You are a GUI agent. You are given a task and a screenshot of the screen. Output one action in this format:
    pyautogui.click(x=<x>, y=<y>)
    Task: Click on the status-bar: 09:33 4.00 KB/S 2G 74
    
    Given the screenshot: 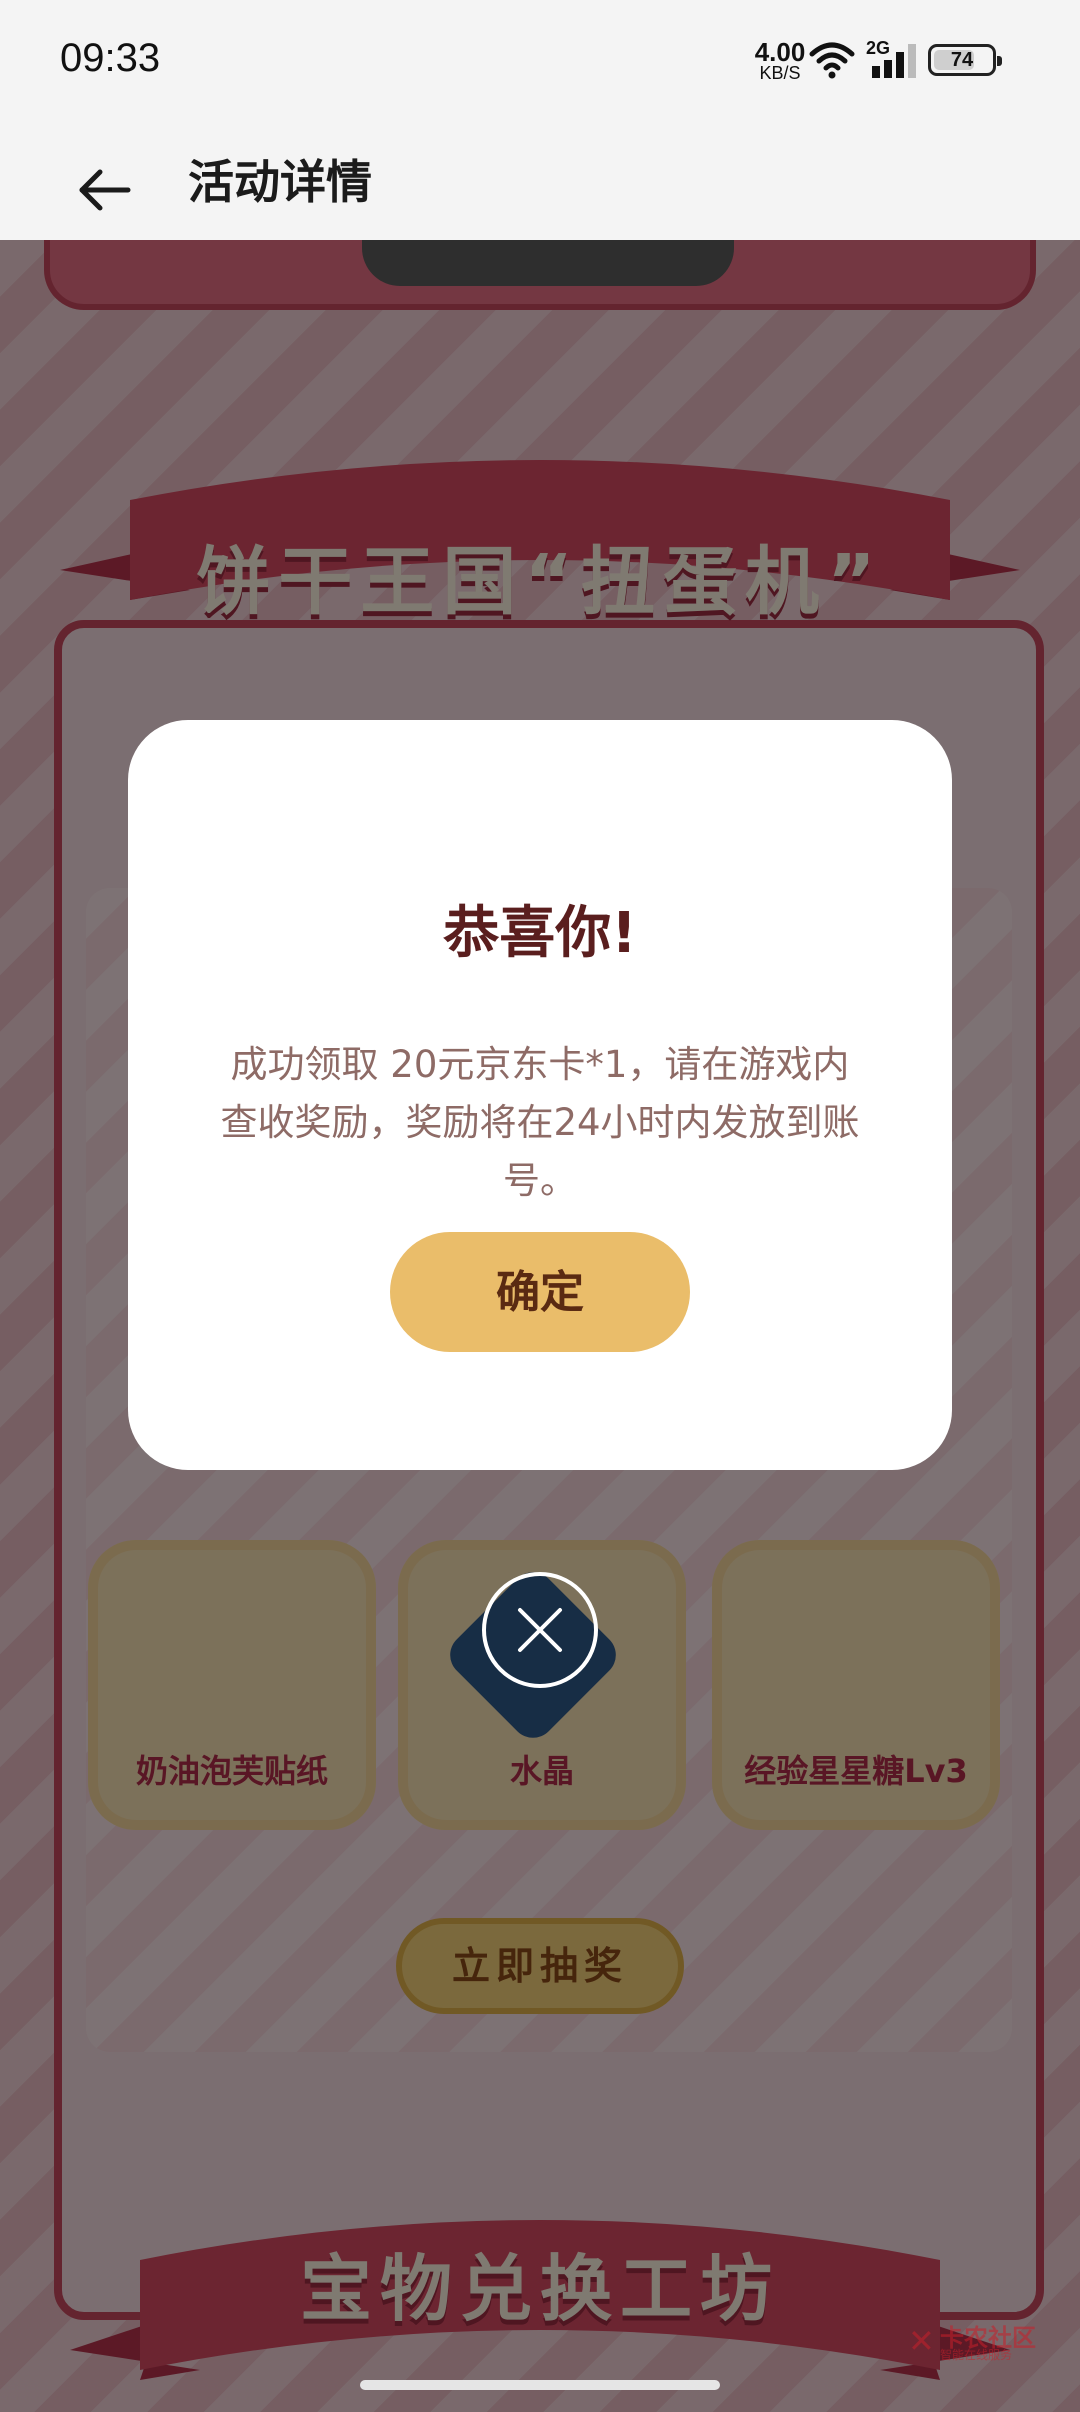 What is the action you would take?
    pyautogui.click(x=540, y=60)
    